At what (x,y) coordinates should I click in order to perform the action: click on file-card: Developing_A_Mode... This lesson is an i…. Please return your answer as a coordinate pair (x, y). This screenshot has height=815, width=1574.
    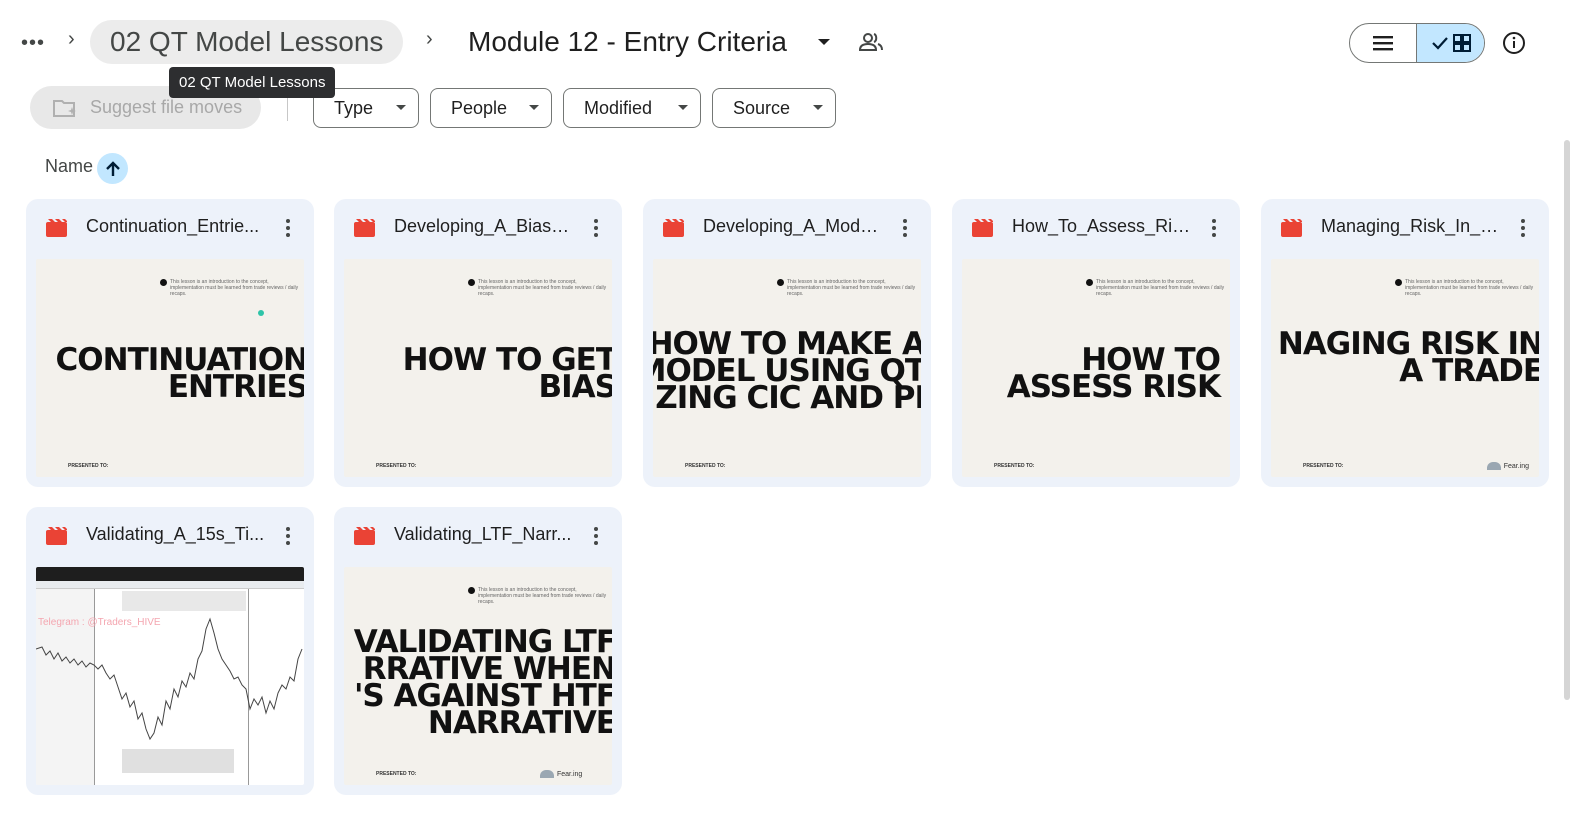
    Looking at the image, I should click on (787, 343).